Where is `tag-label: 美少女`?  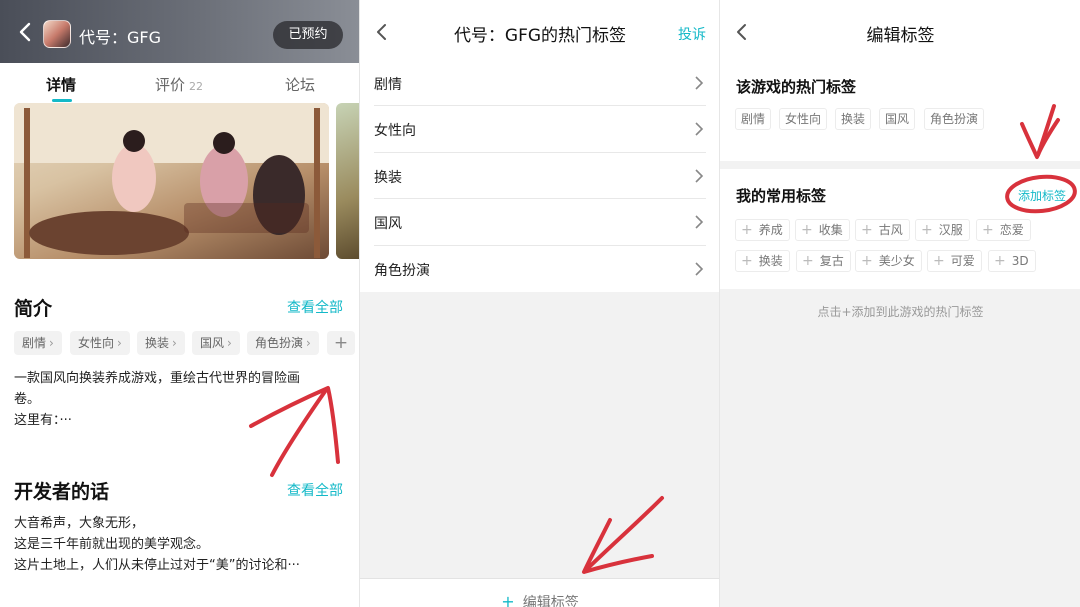 tag-label: 美少女 is located at coordinates (896, 261).